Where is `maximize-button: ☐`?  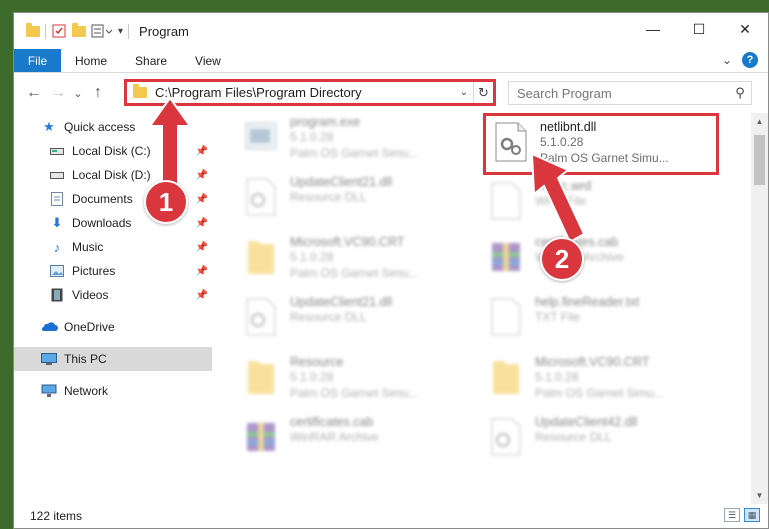 maximize-button: ☐ is located at coordinates (699, 29).